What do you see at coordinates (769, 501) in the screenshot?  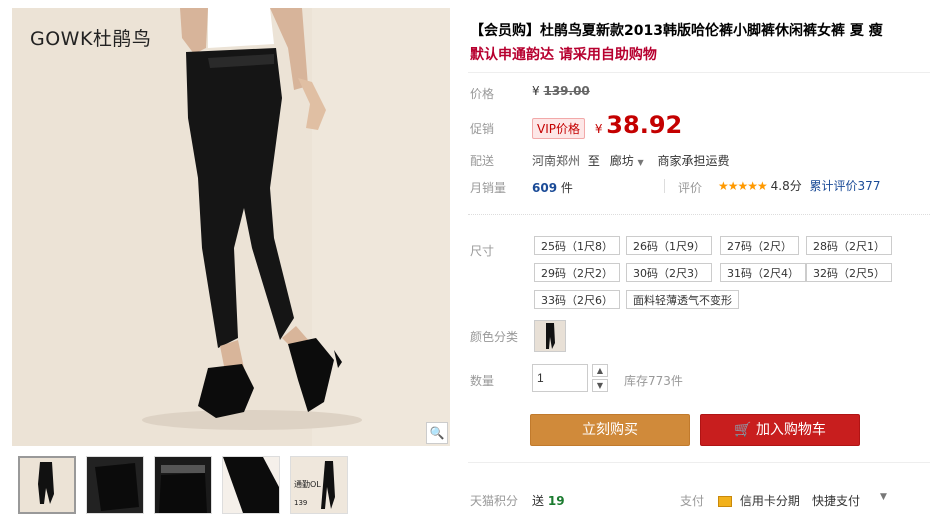 I see `credit-card-label: 信用卡分期` at bounding box center [769, 501].